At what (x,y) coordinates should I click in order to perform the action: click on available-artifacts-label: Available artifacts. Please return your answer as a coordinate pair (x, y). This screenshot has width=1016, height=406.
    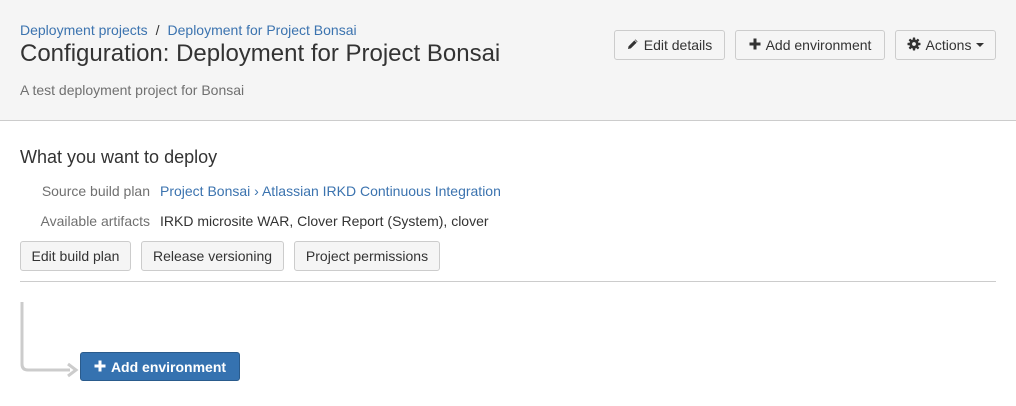
    Looking at the image, I should click on (95, 221).